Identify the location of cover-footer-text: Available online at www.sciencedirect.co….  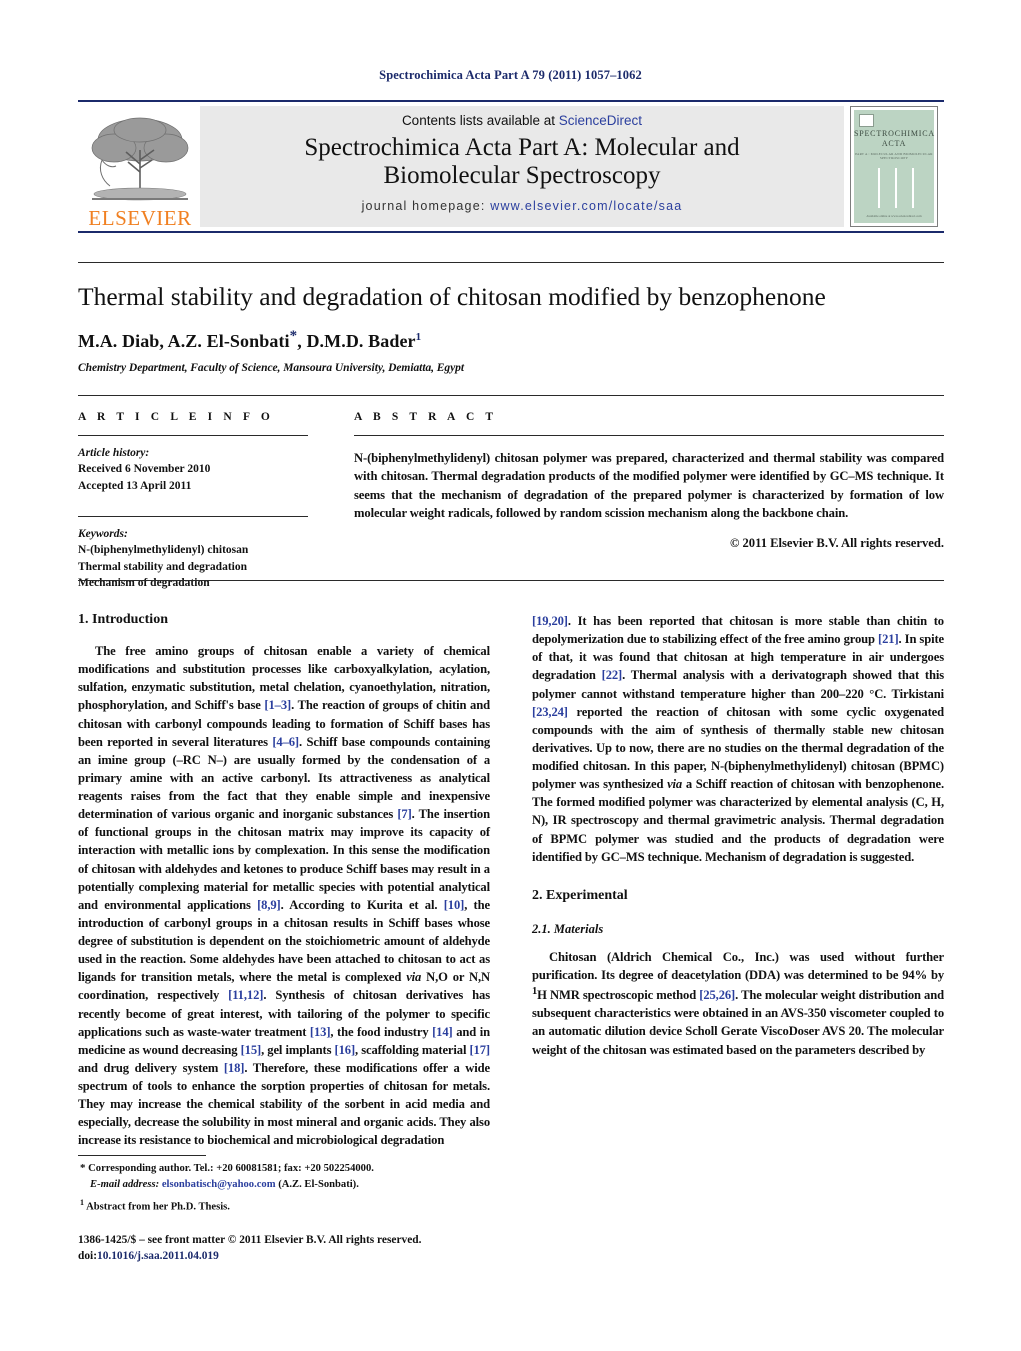
(894, 216).